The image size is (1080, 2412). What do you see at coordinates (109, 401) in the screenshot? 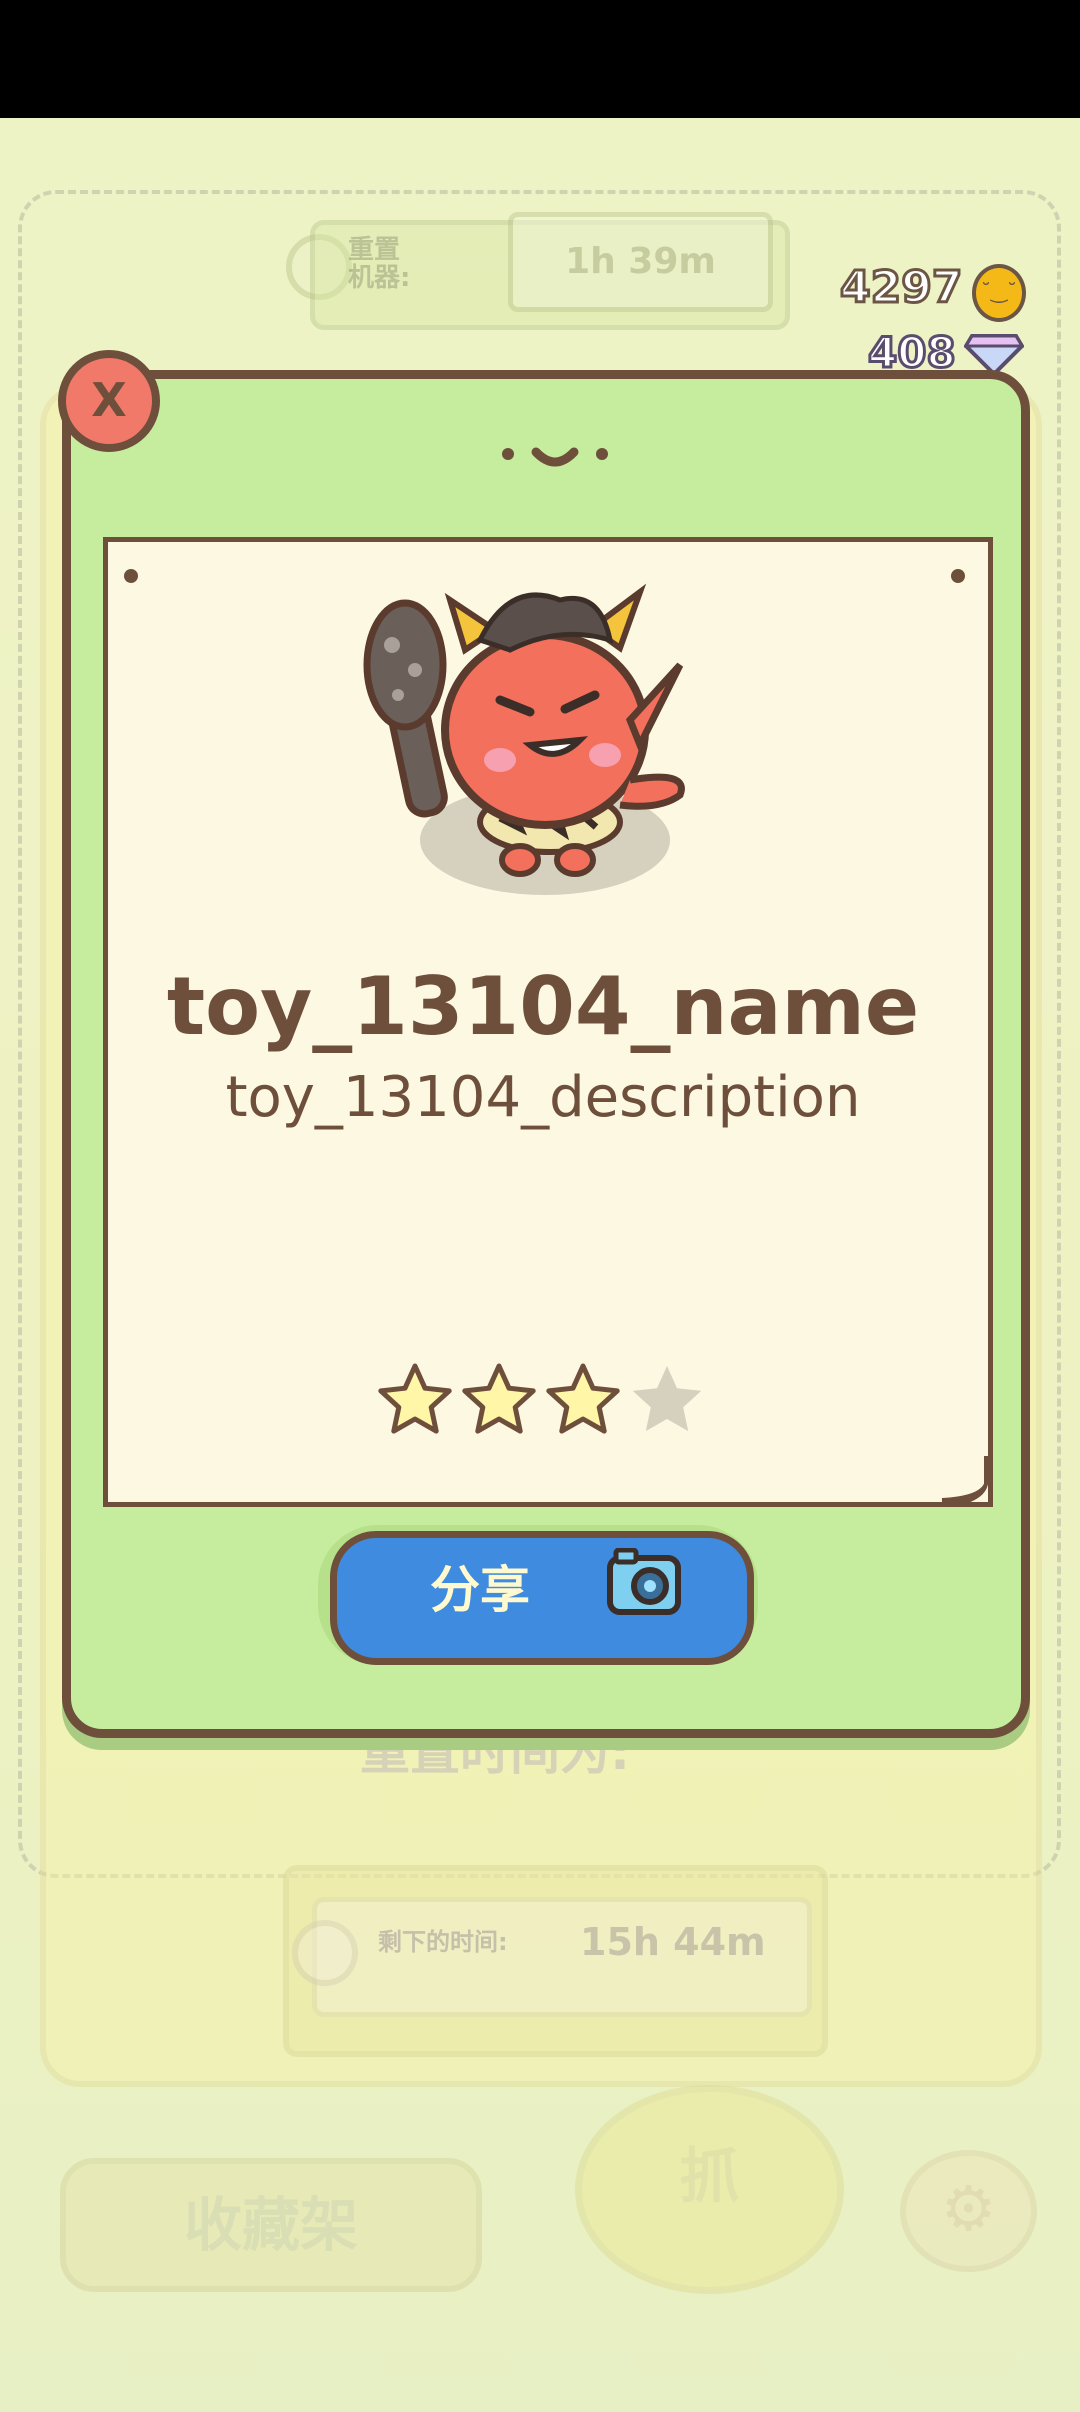
I see `close-button: X` at bounding box center [109, 401].